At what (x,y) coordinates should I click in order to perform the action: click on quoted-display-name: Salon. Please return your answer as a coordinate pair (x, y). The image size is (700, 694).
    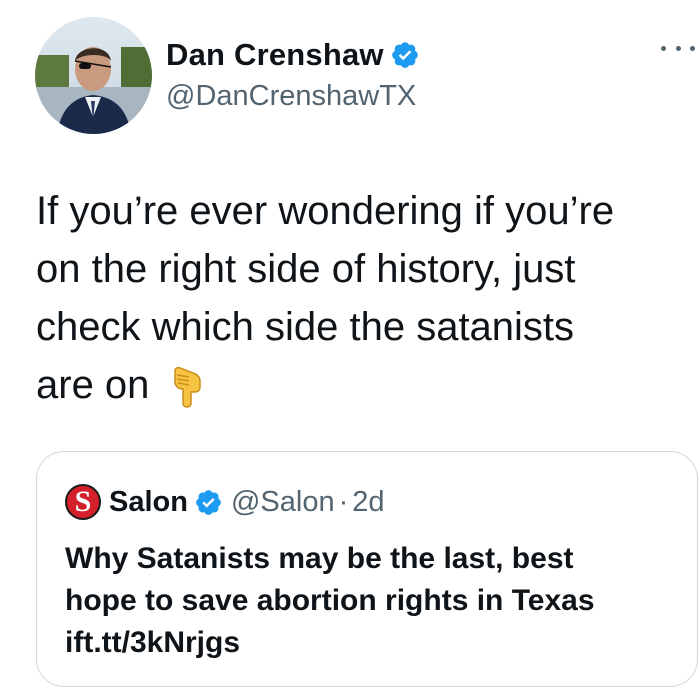
    Looking at the image, I should click on (148, 502).